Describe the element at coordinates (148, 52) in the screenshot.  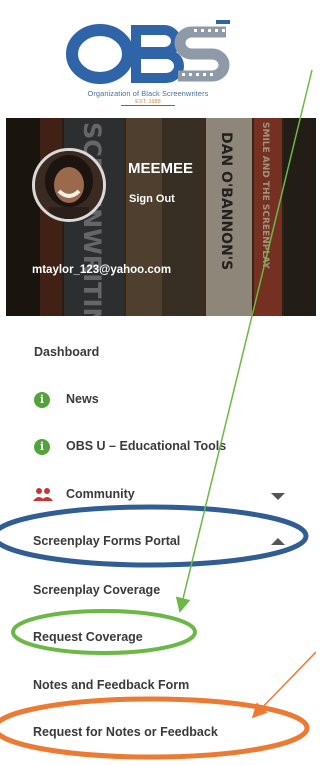
I see `obs-logo-mark` at that location.